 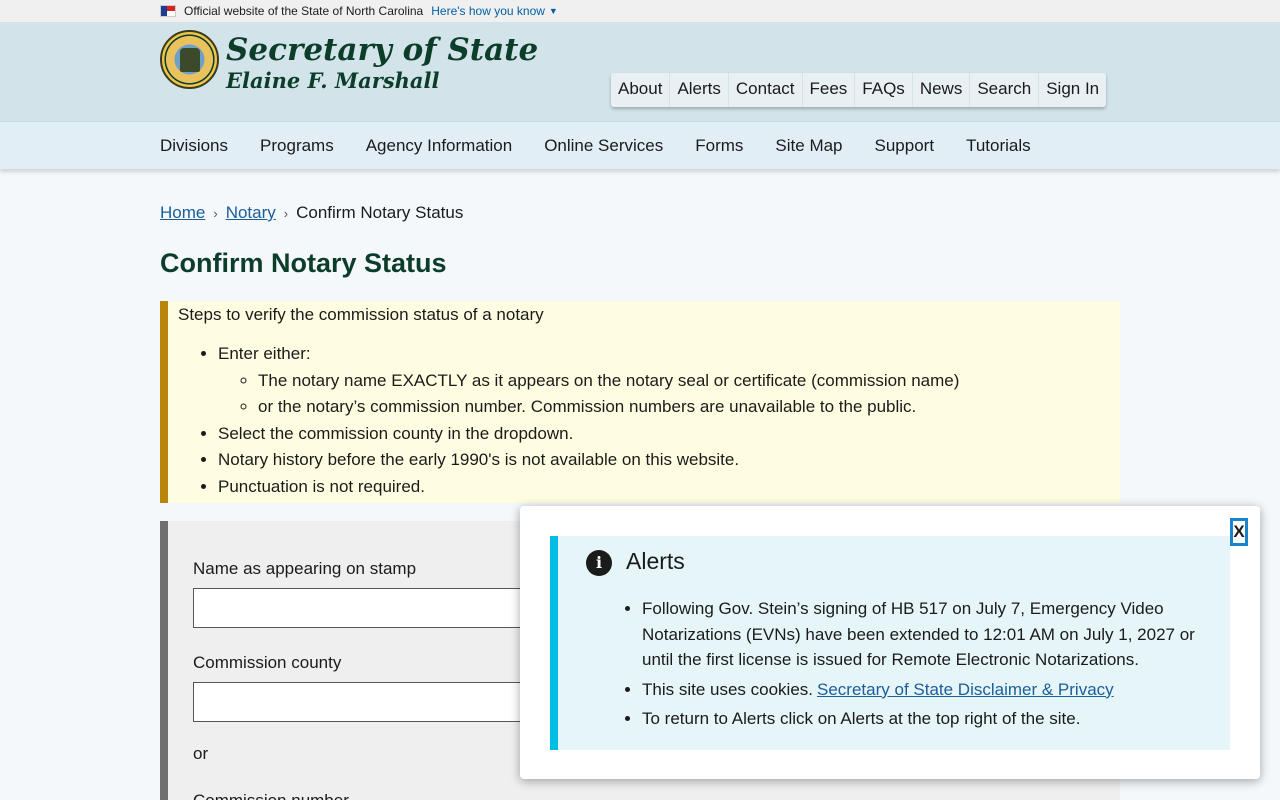 What do you see at coordinates (884, 90) in the screenshot?
I see `util-nav-faqs: FAQs` at bounding box center [884, 90].